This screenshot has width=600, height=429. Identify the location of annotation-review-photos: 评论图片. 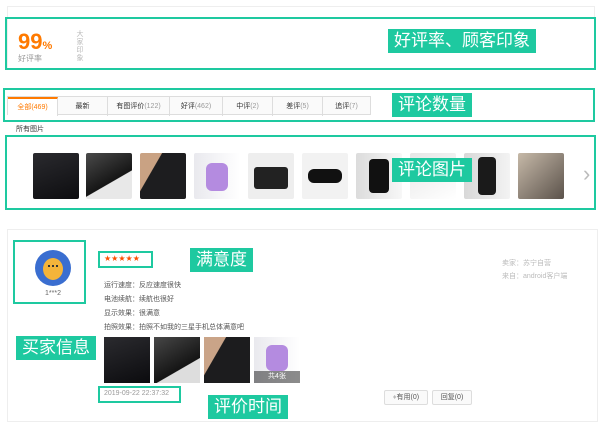
(432, 170).